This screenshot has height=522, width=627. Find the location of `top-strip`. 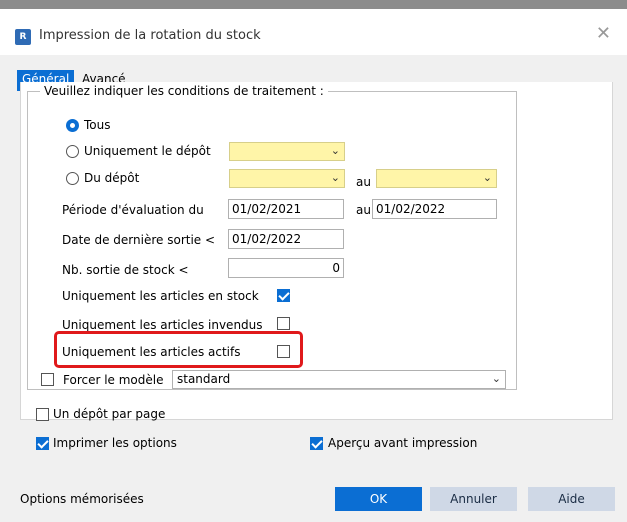

top-strip is located at coordinates (313, 4).